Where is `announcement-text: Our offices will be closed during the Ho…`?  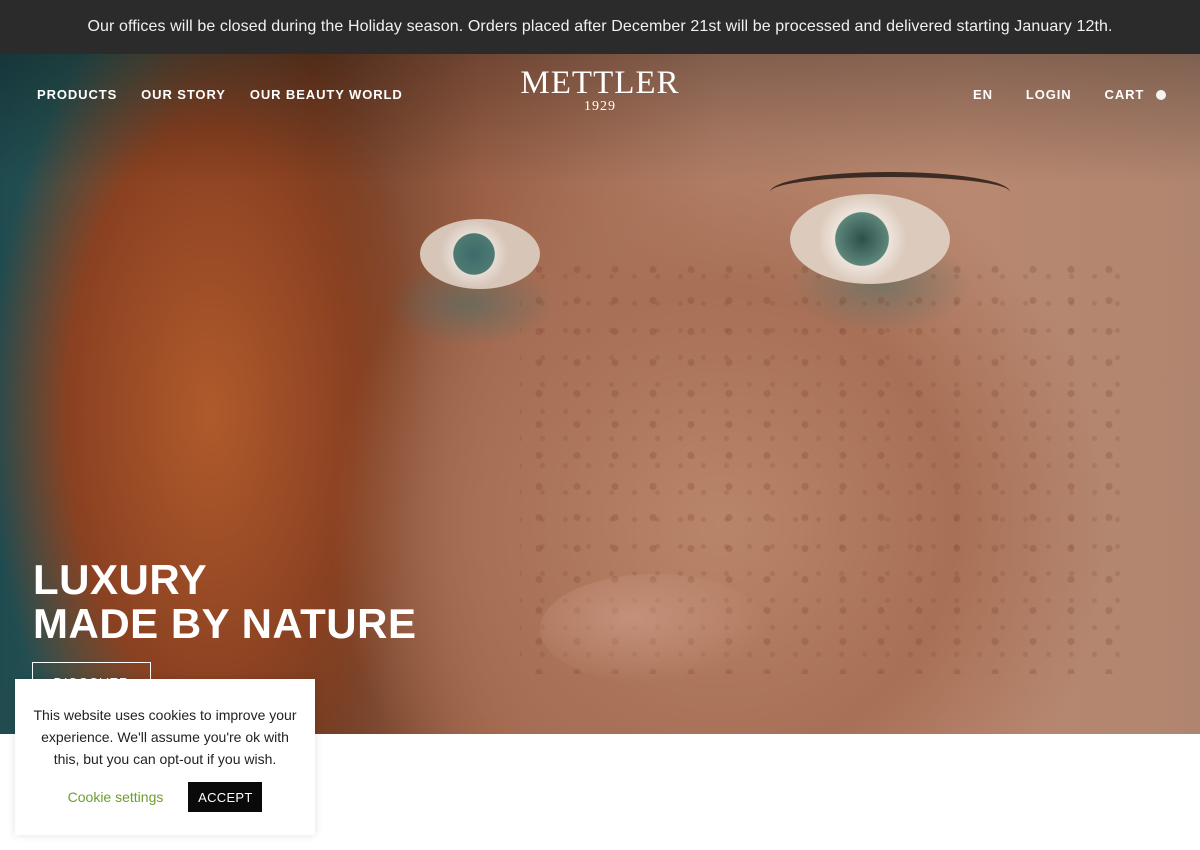 announcement-text: Our offices will be closed during the Ho… is located at coordinates (600, 26).